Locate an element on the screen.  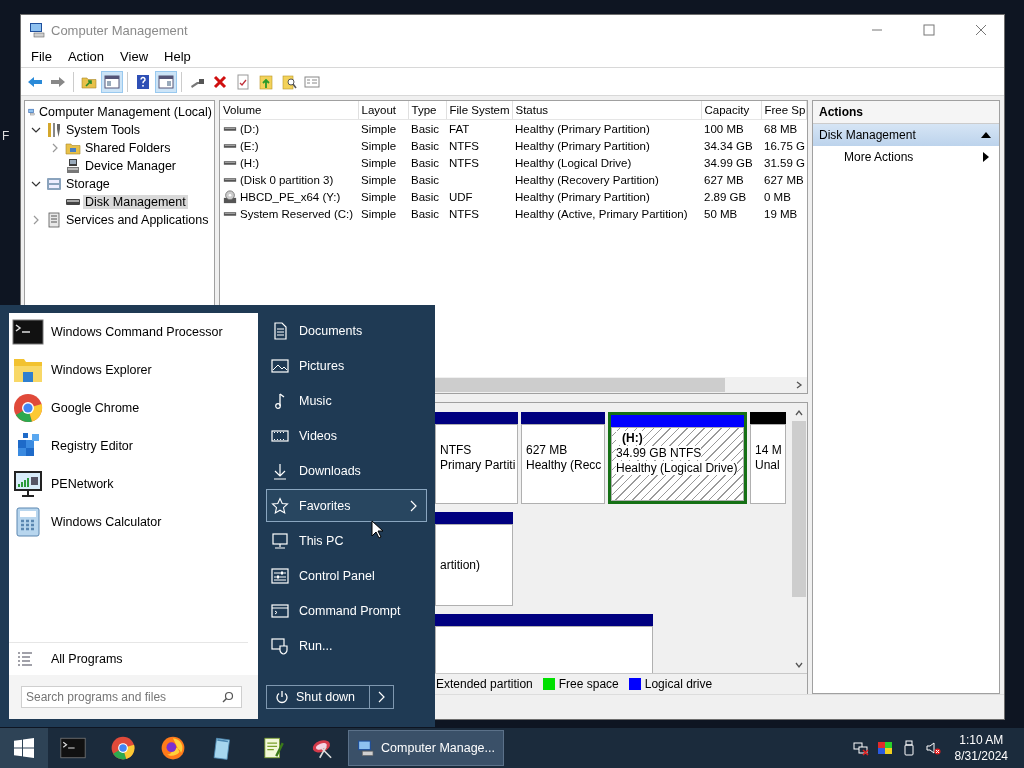
tree-item: System Tools is located at coordinates (103, 130).